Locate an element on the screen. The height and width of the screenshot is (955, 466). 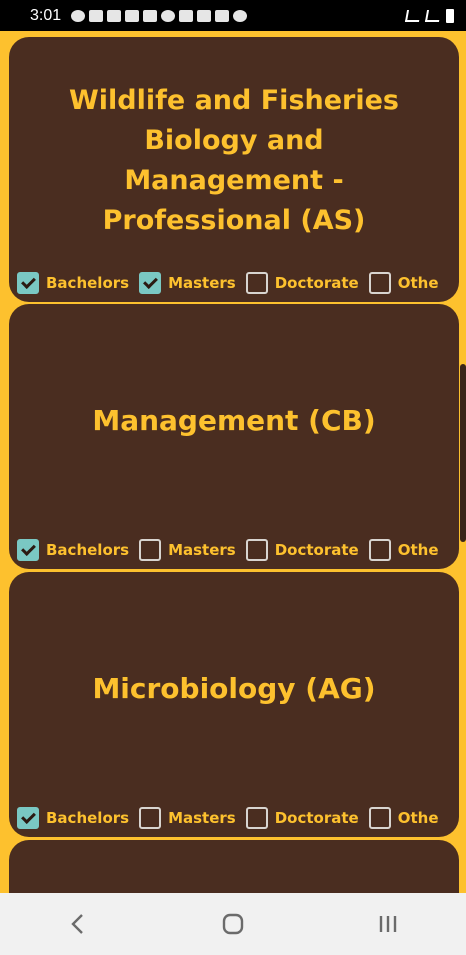
back-button is located at coordinates (78, 924).